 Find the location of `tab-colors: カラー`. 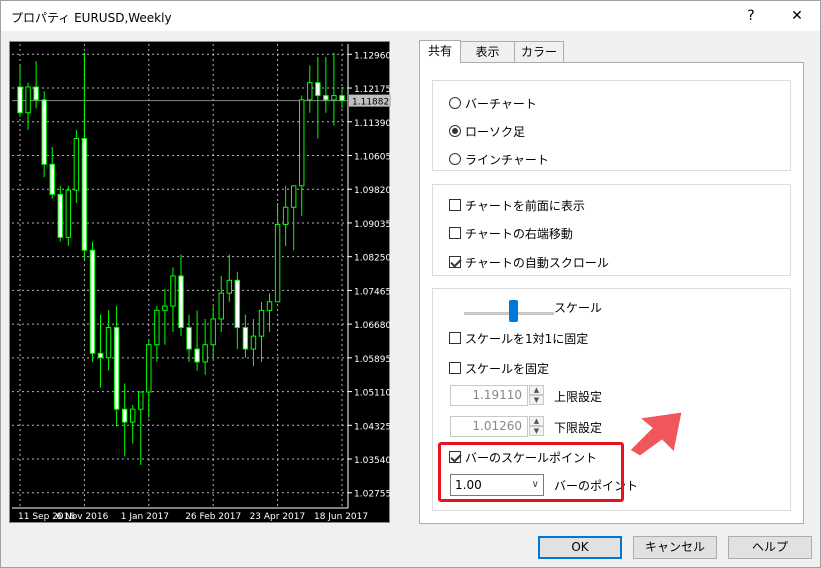

tab-colors: カラー is located at coordinates (539, 52).